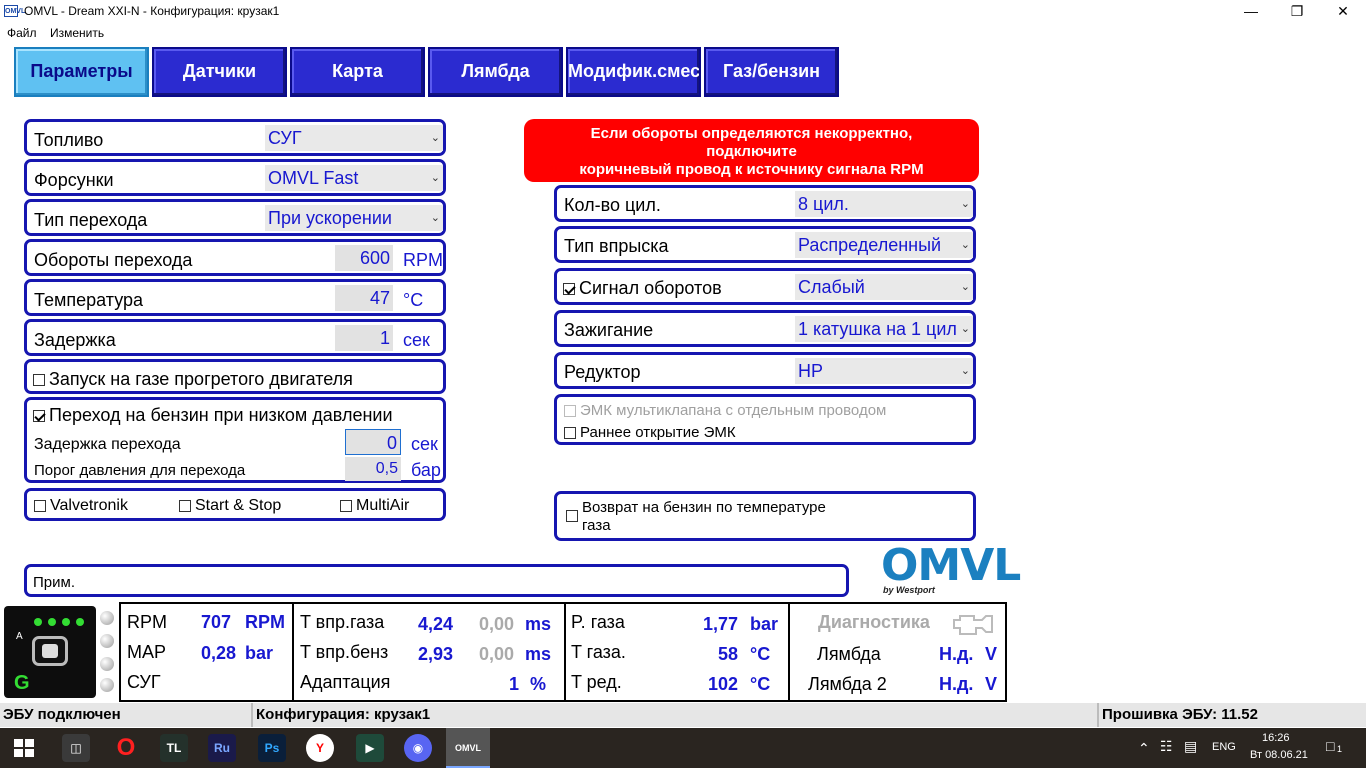 Image resolution: width=1366 pixels, height=768 pixels. I want to click on petrol-injection-time: 2,93, so click(436, 654).